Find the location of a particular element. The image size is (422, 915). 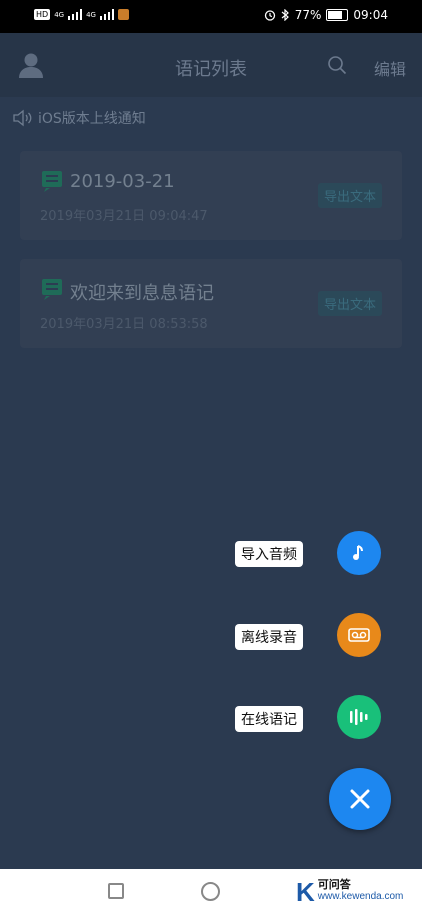

app-header: 语记列表 编辑 is located at coordinates (211, 65).